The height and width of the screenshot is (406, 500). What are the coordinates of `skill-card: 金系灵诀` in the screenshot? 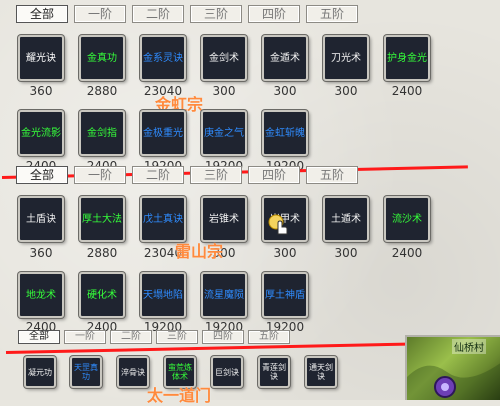 It's located at (163, 58).